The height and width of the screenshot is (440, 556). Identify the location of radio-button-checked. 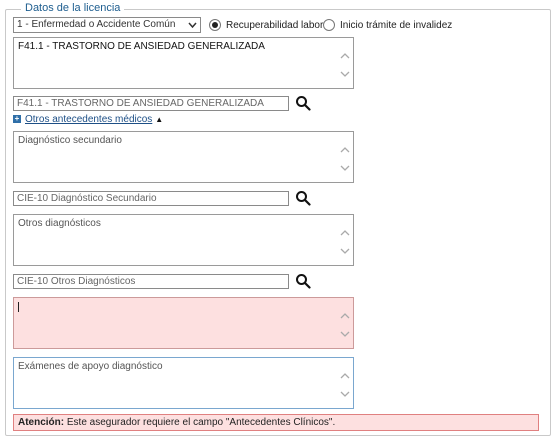
(215, 25).